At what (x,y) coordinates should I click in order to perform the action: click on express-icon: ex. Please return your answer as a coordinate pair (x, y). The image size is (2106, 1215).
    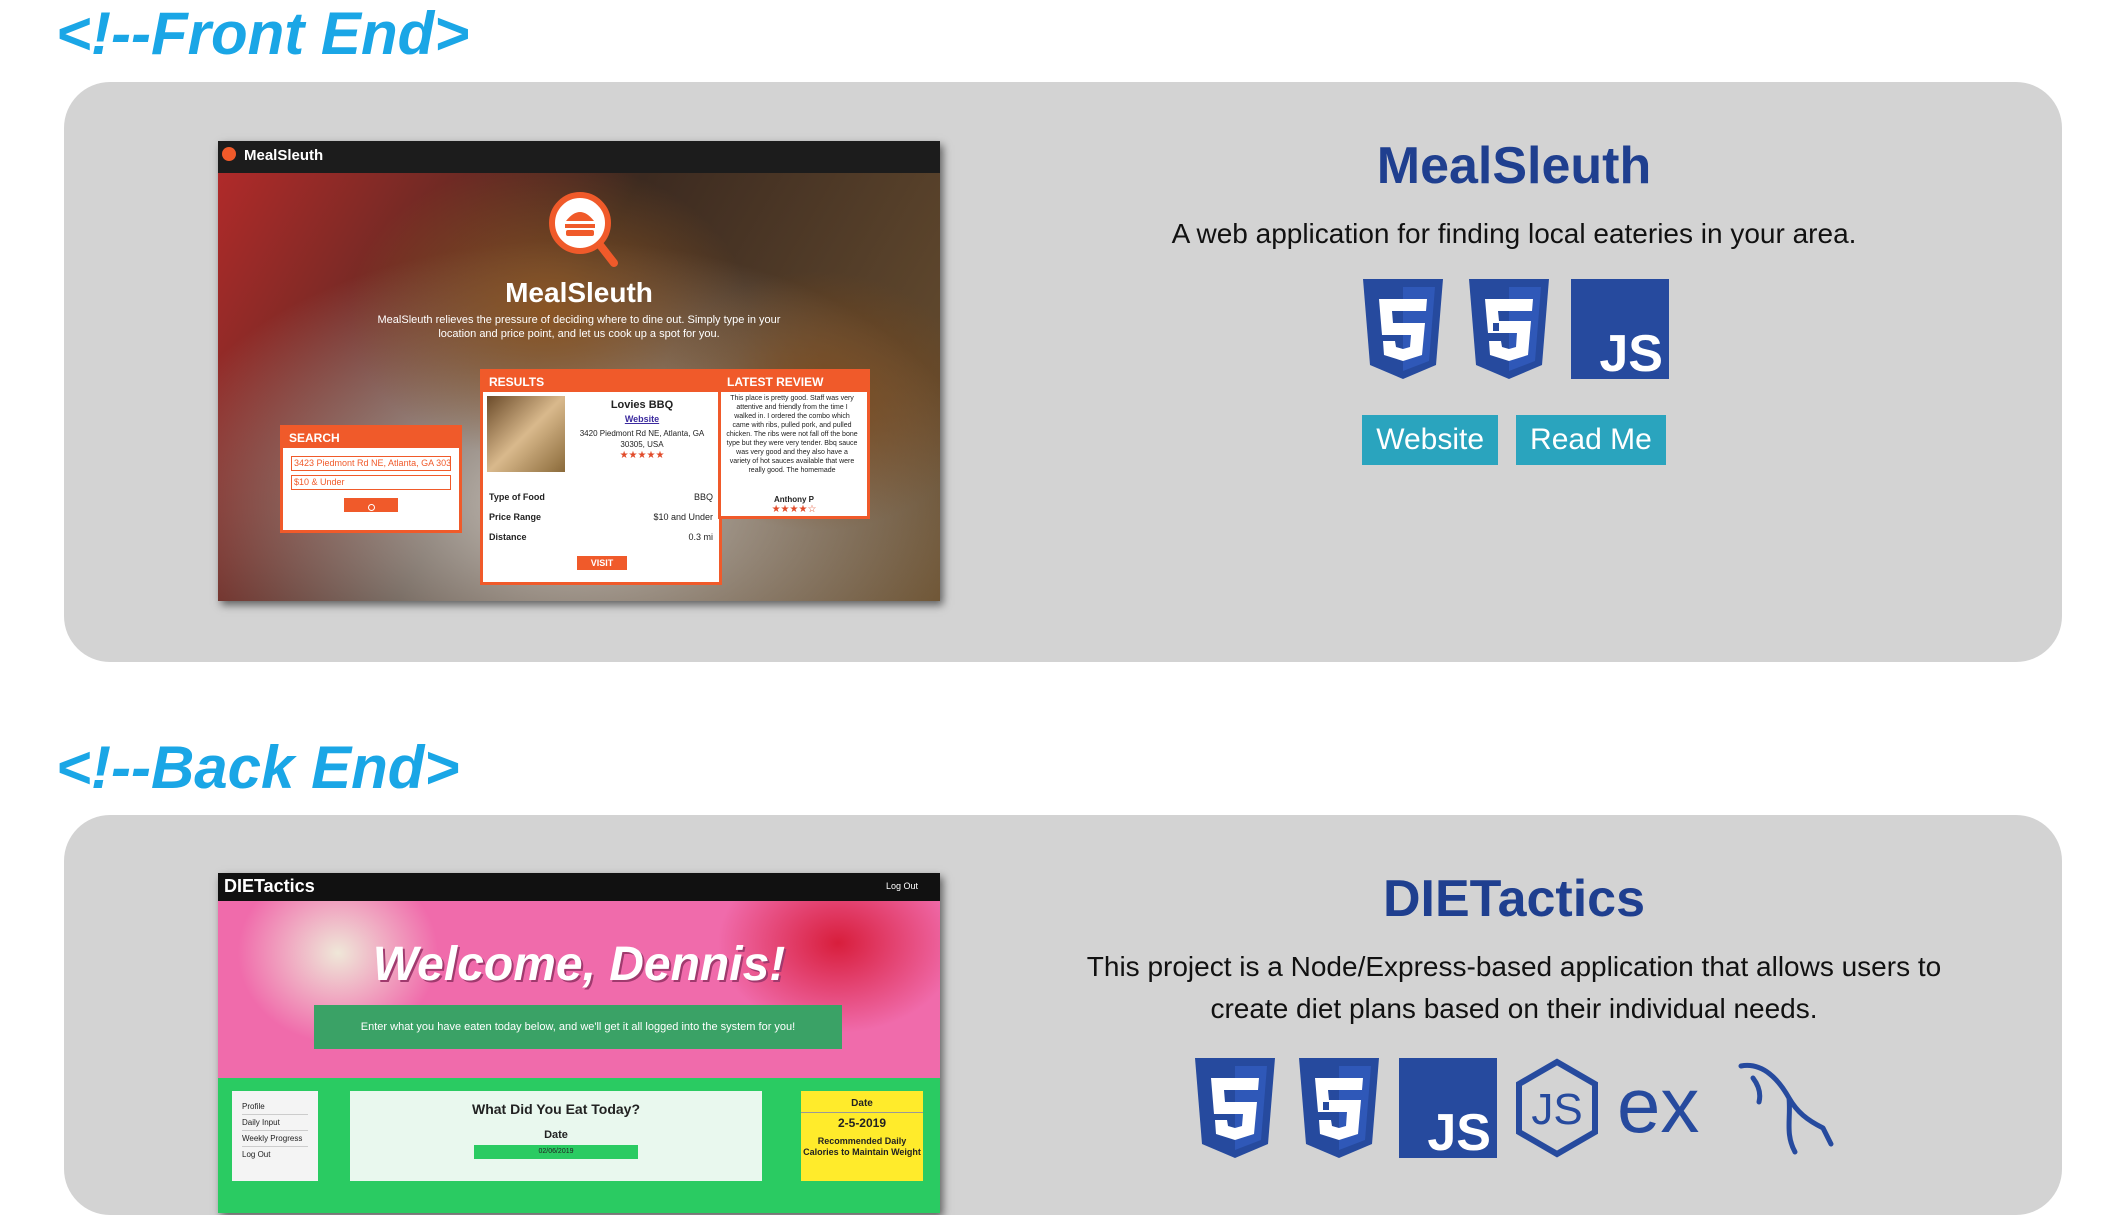
    Looking at the image, I should click on (1658, 1105).